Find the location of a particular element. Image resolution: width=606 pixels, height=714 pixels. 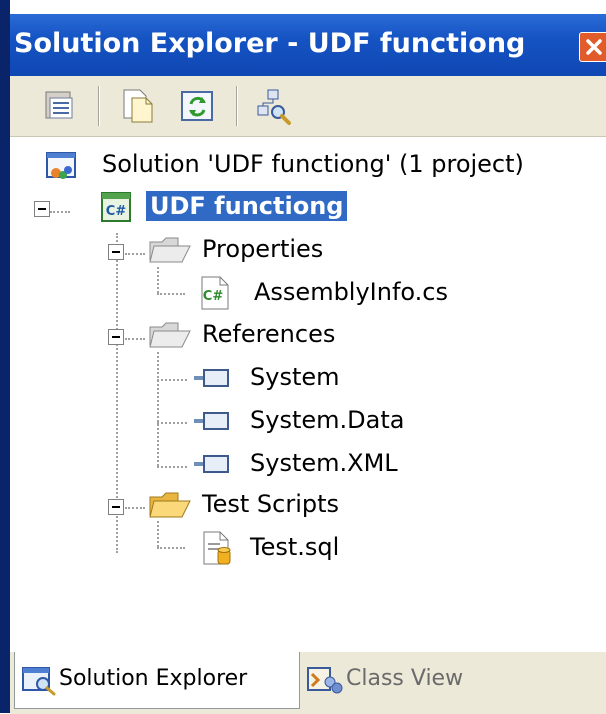

class-diagram-button is located at coordinates (274, 106).